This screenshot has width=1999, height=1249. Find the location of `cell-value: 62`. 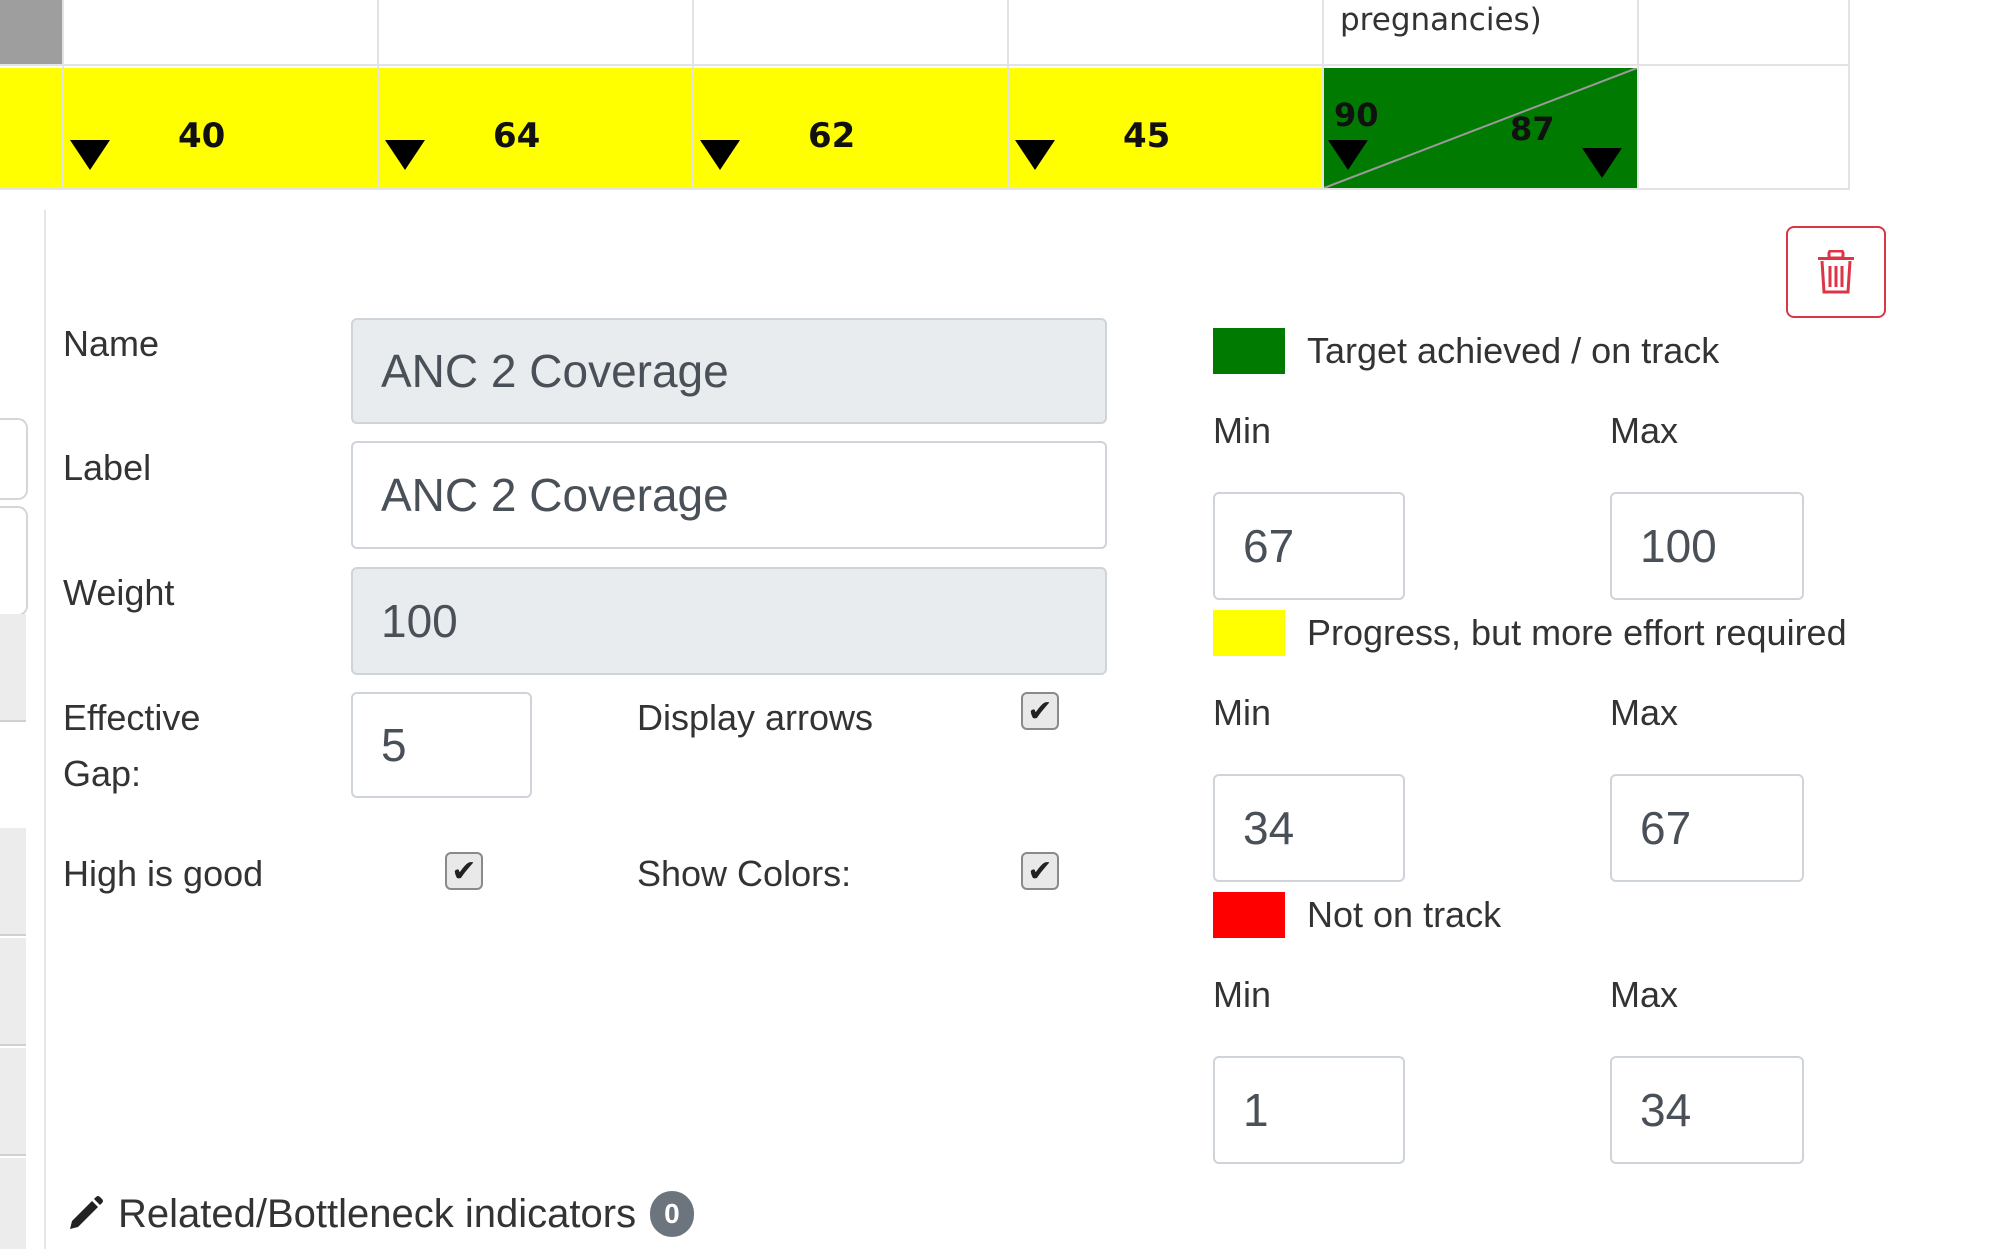

cell-value: 62 is located at coordinates (832, 136).